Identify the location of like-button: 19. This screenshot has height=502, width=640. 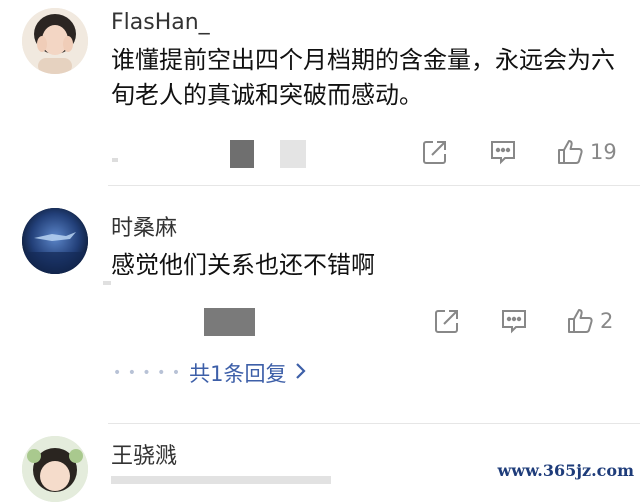
(586, 152).